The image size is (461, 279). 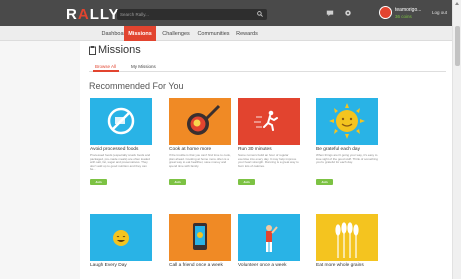 I want to click on nav-communities: Communities, so click(x=213, y=33).